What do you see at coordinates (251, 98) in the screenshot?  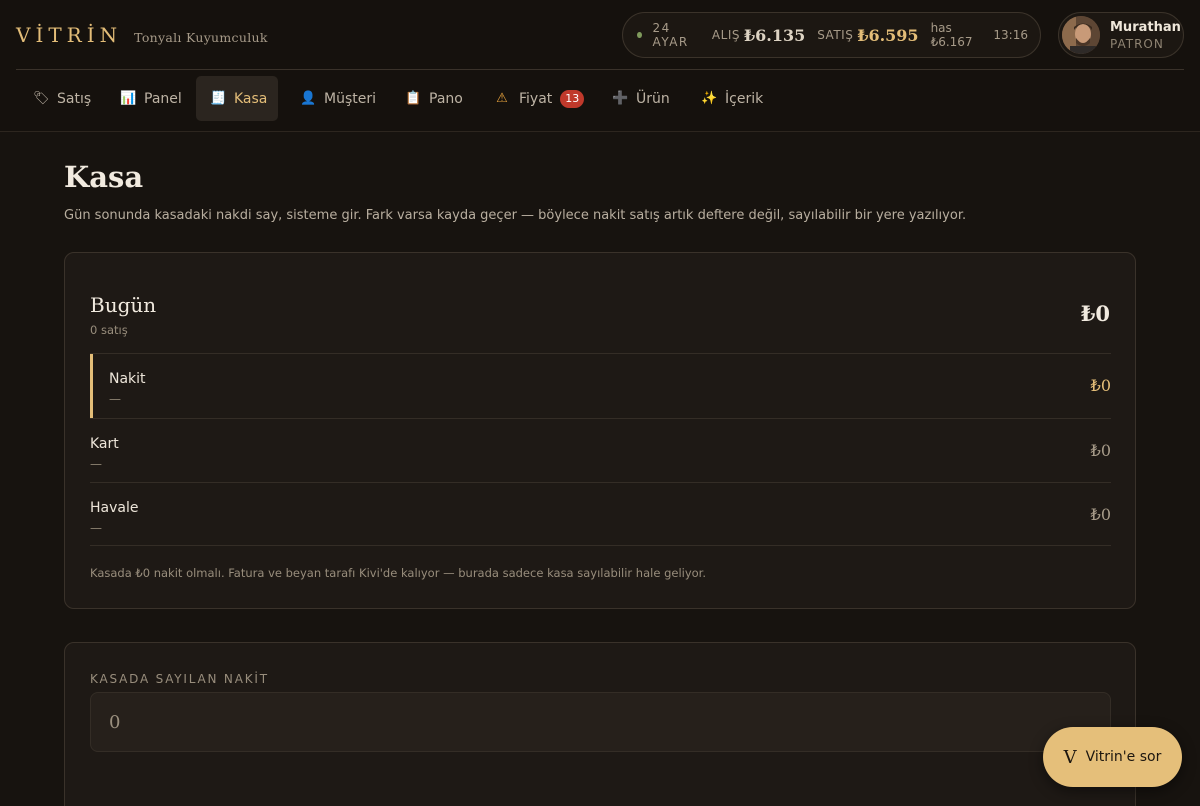 I see `tab-label: Kasa` at bounding box center [251, 98].